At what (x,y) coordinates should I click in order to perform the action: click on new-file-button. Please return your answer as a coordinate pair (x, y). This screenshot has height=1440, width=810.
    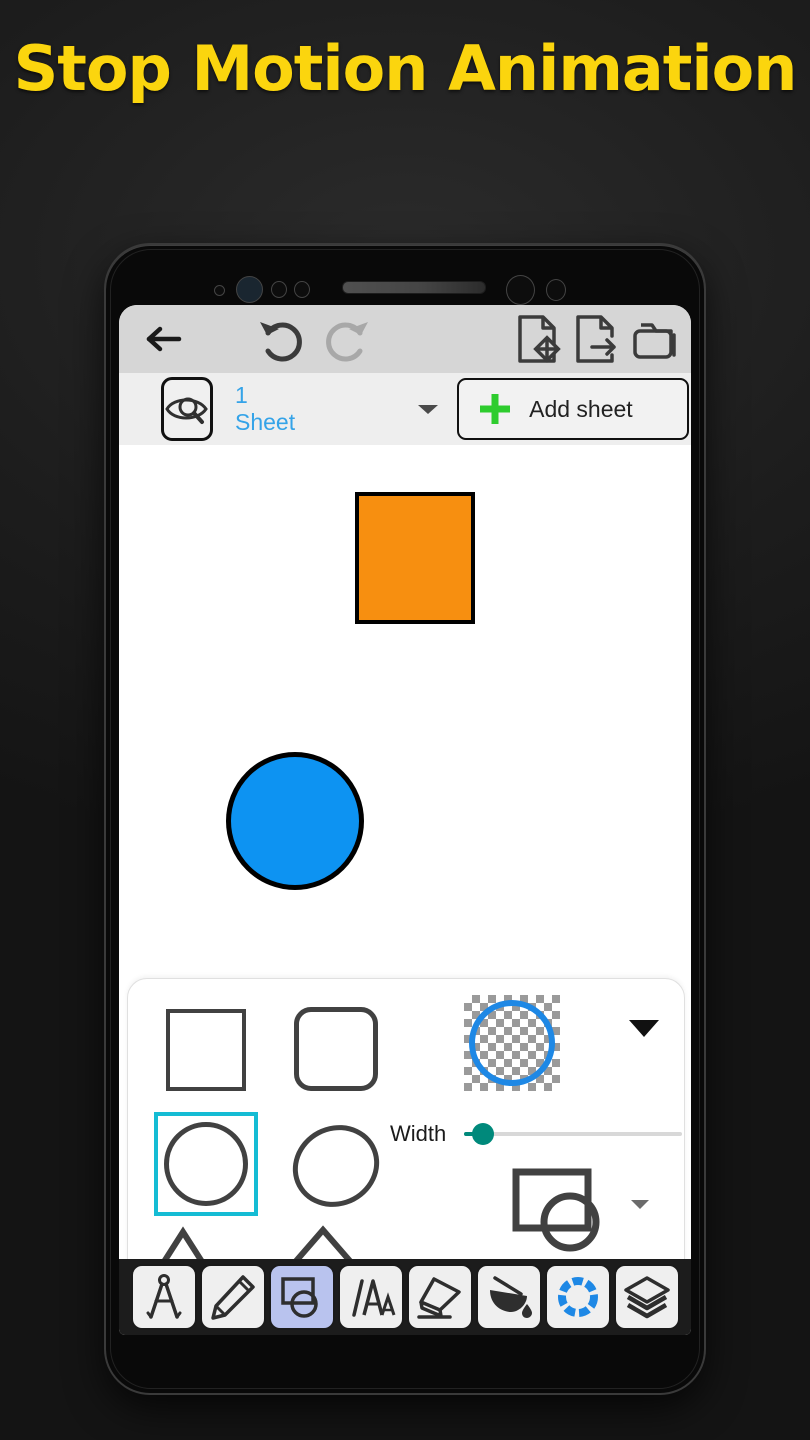
    Looking at the image, I should click on (537, 339).